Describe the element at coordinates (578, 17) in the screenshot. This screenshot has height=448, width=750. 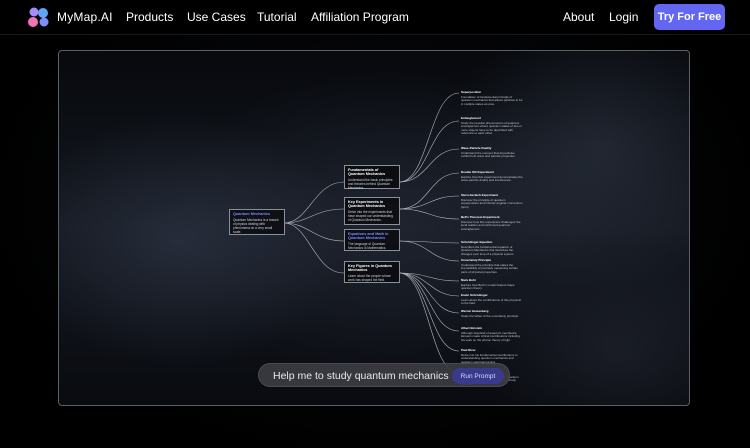
I see `nav-about: About` at that location.